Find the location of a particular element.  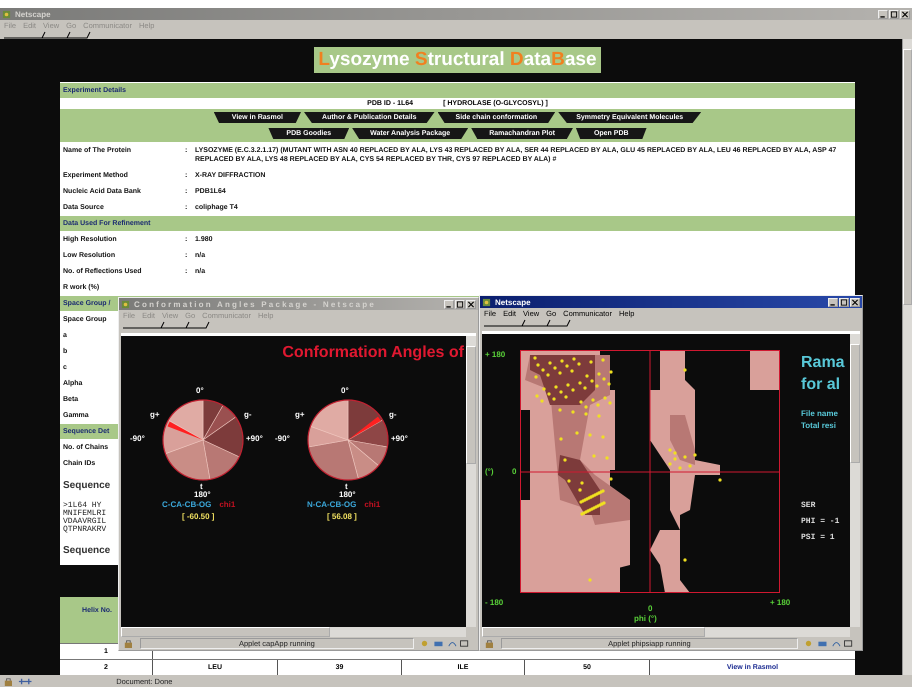

sequence-line: VDAAVRGIL is located at coordinates (84, 522).